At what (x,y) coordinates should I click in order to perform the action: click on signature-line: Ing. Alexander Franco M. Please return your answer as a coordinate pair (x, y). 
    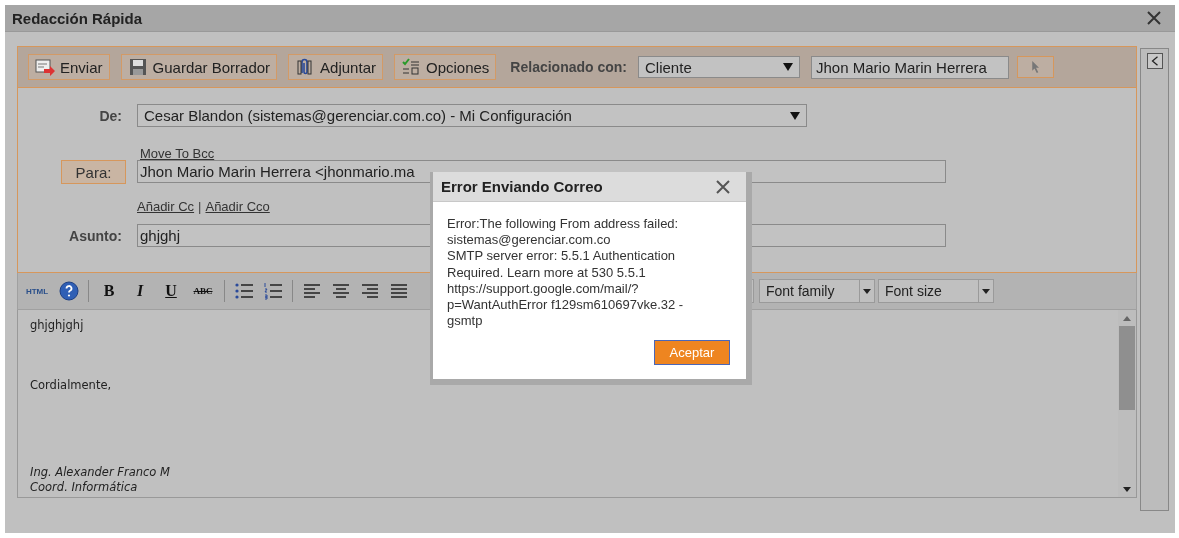
    Looking at the image, I should click on (100, 472).